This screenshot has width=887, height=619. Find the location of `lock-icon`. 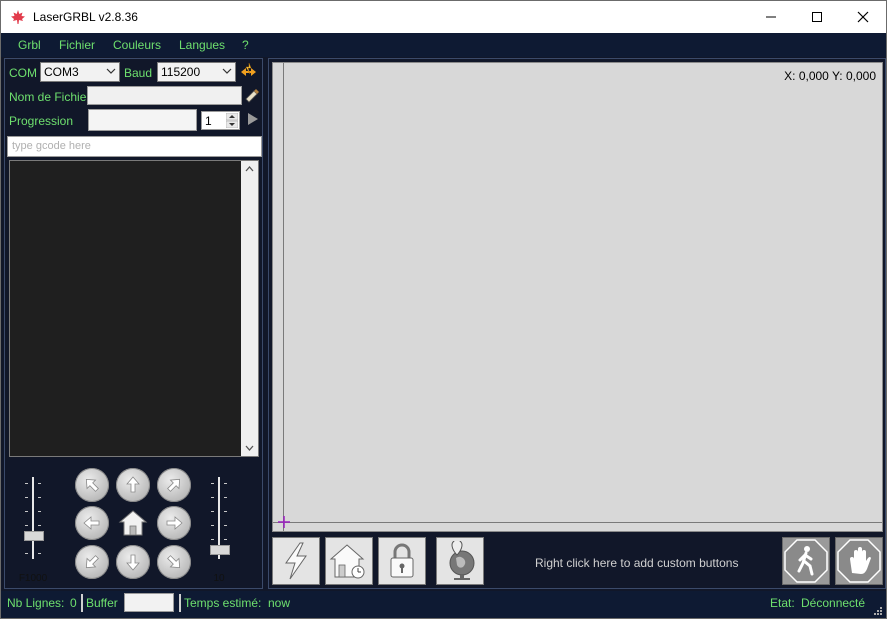

lock-icon is located at coordinates (402, 560).